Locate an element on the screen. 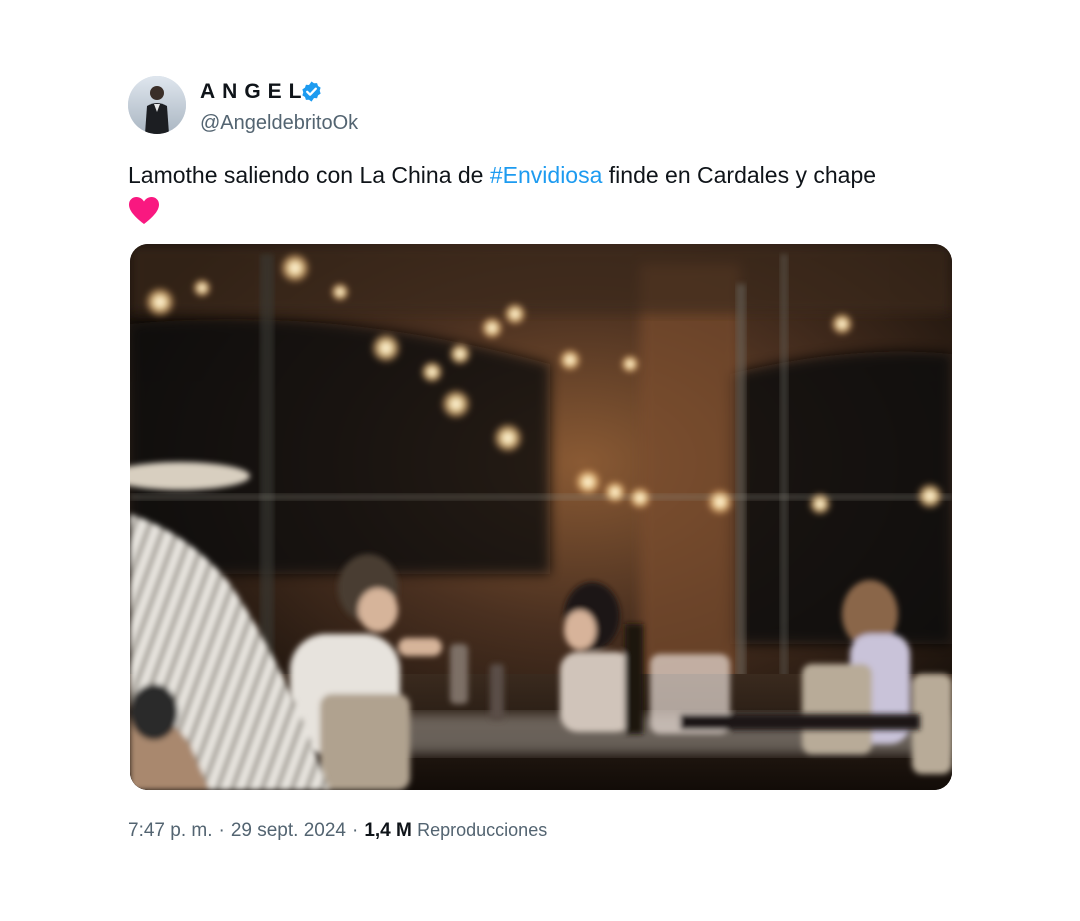 Image resolution: width=1080 pixels, height=921 pixels. views-label: Reproducciones is located at coordinates (482, 830).